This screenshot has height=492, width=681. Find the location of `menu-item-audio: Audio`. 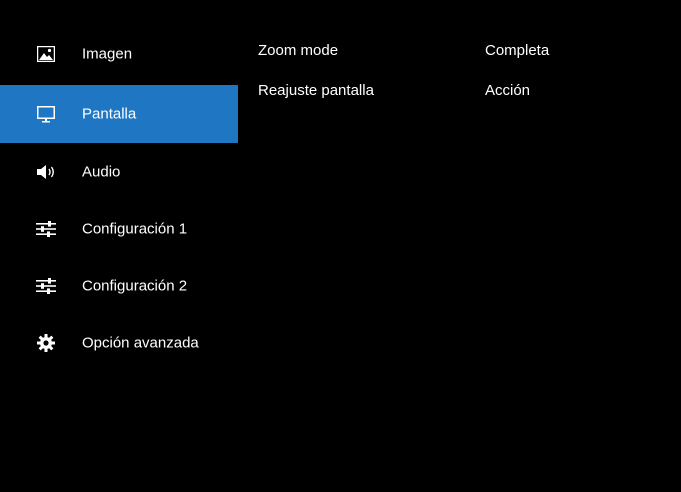

menu-item-audio: Audio is located at coordinates (119, 171).